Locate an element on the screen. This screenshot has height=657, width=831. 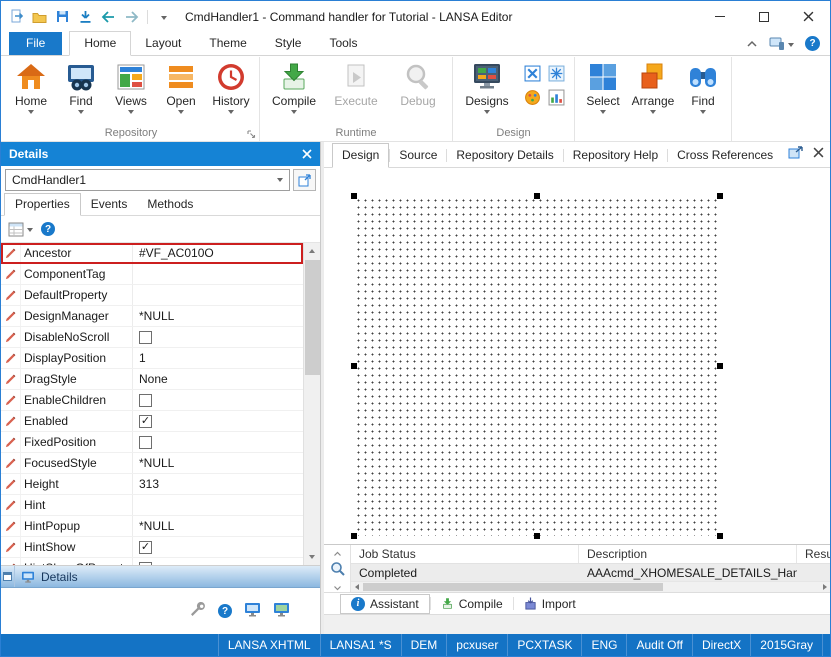
qat-dropdown-icon is located at coordinates (163, 16).